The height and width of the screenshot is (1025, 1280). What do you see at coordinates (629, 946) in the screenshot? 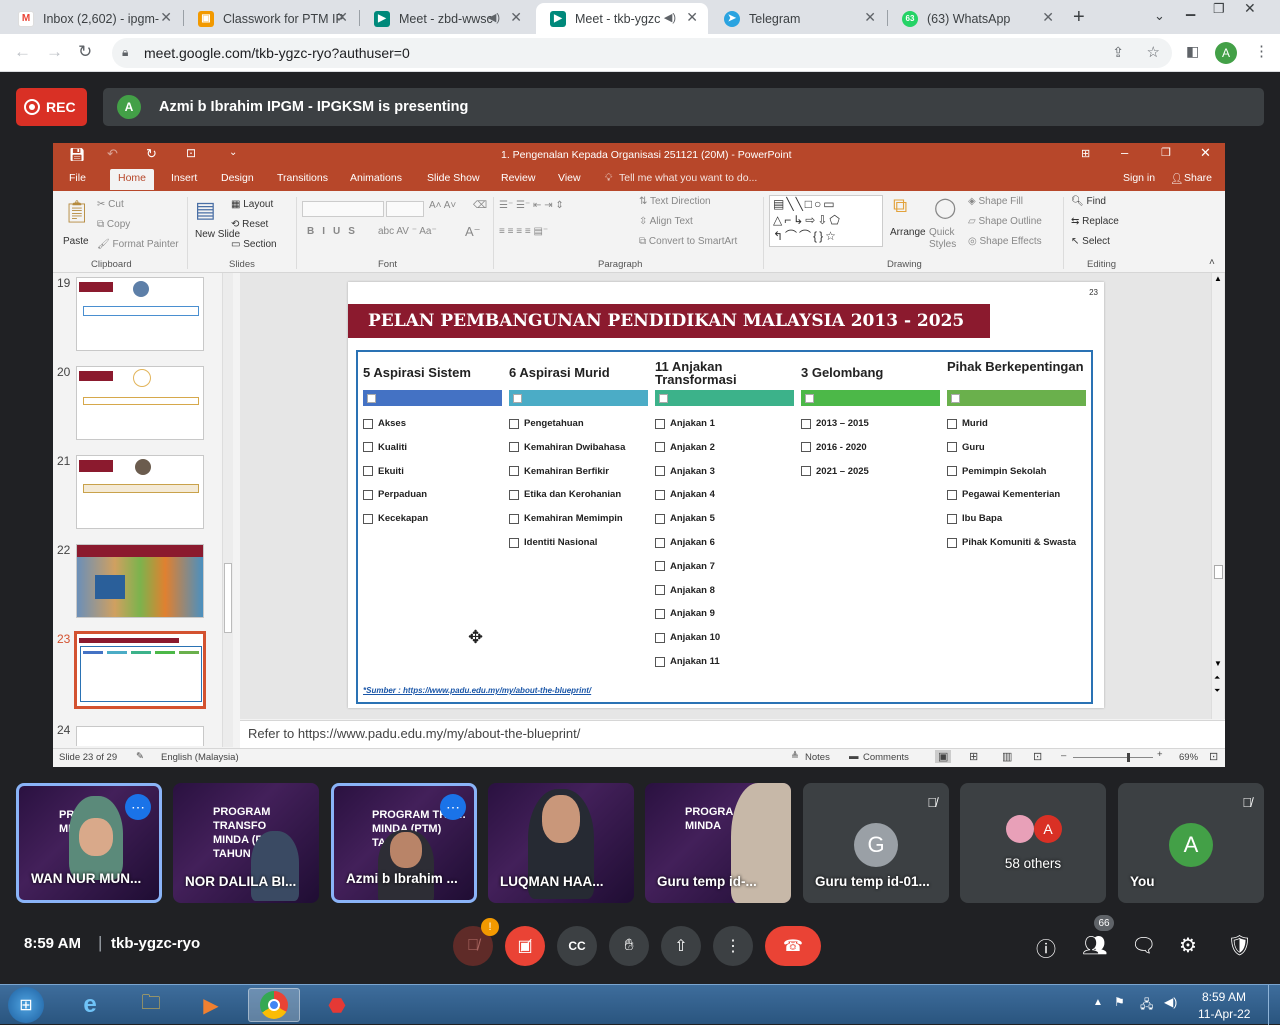
I see `raise-hand-button: ✋︎` at bounding box center [629, 946].